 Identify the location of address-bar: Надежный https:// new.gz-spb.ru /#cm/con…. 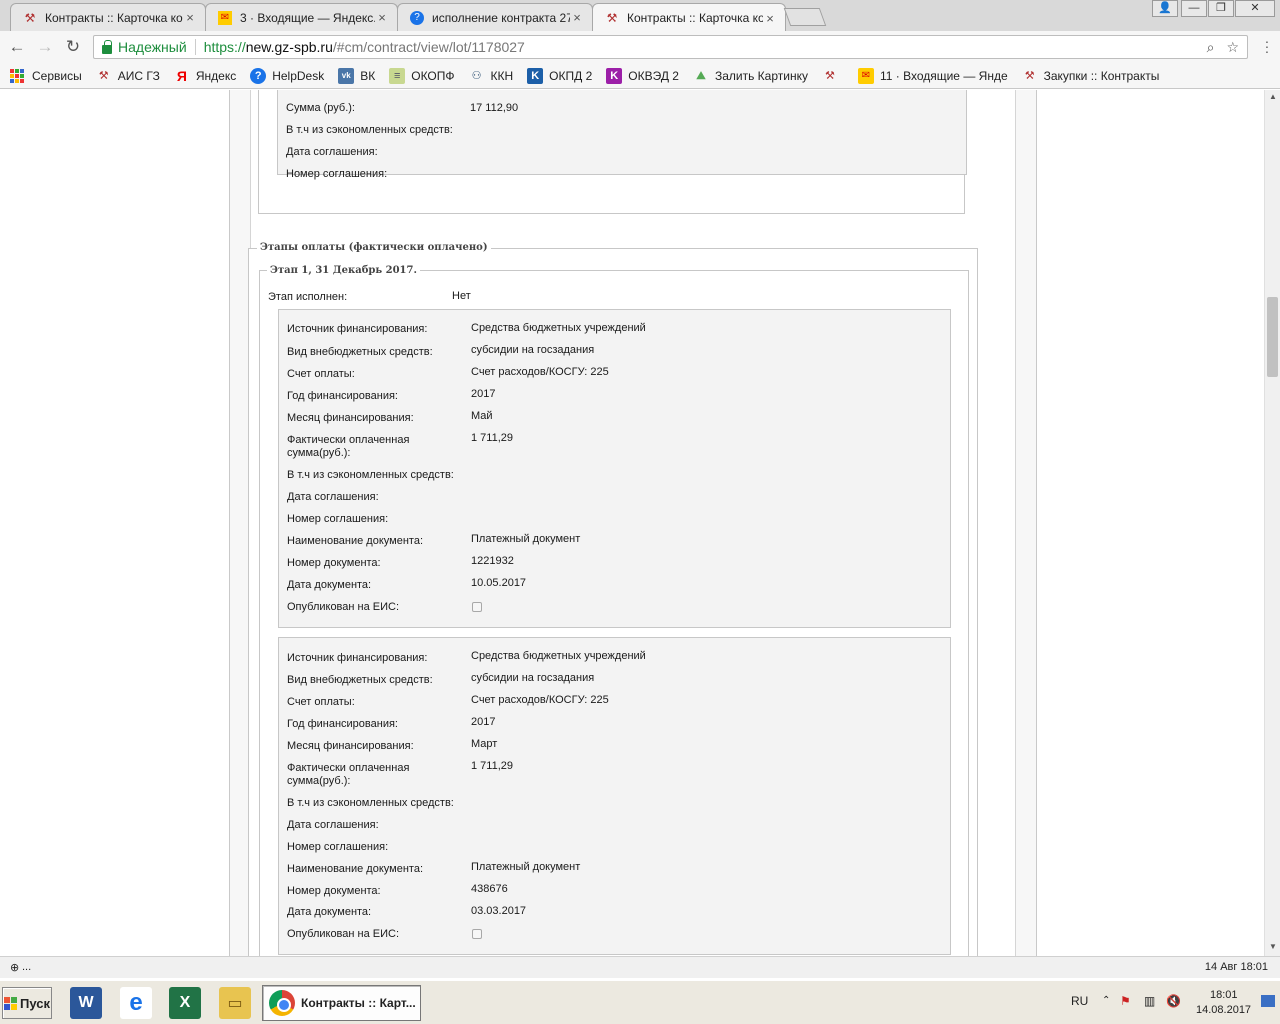
(670, 47).